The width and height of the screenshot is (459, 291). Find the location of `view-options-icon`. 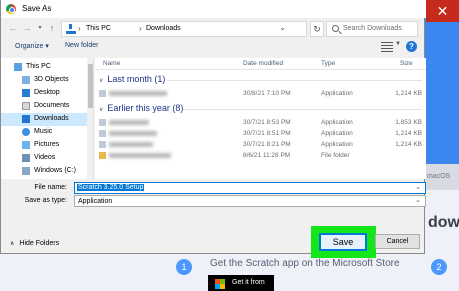

view-options-icon is located at coordinates (387, 47).